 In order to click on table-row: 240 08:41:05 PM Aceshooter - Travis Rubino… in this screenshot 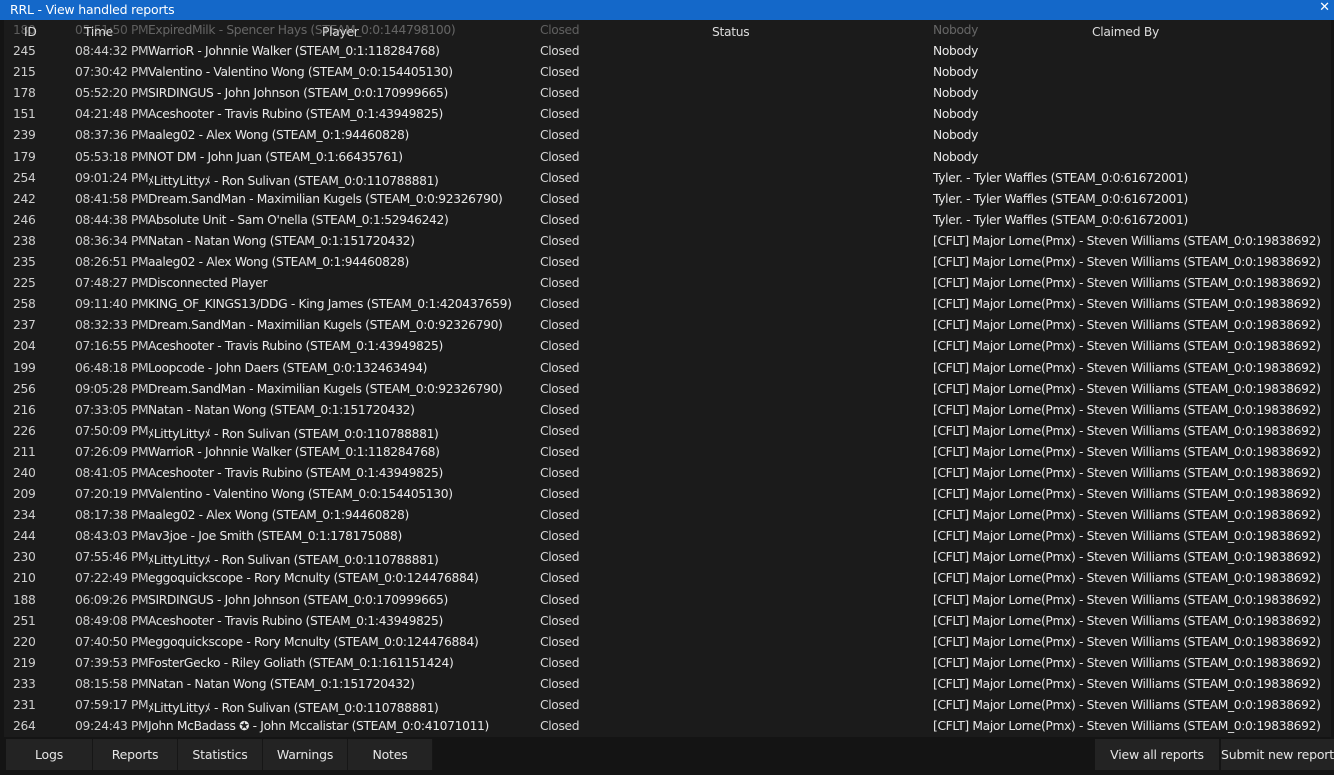, I will do `click(667, 473)`.